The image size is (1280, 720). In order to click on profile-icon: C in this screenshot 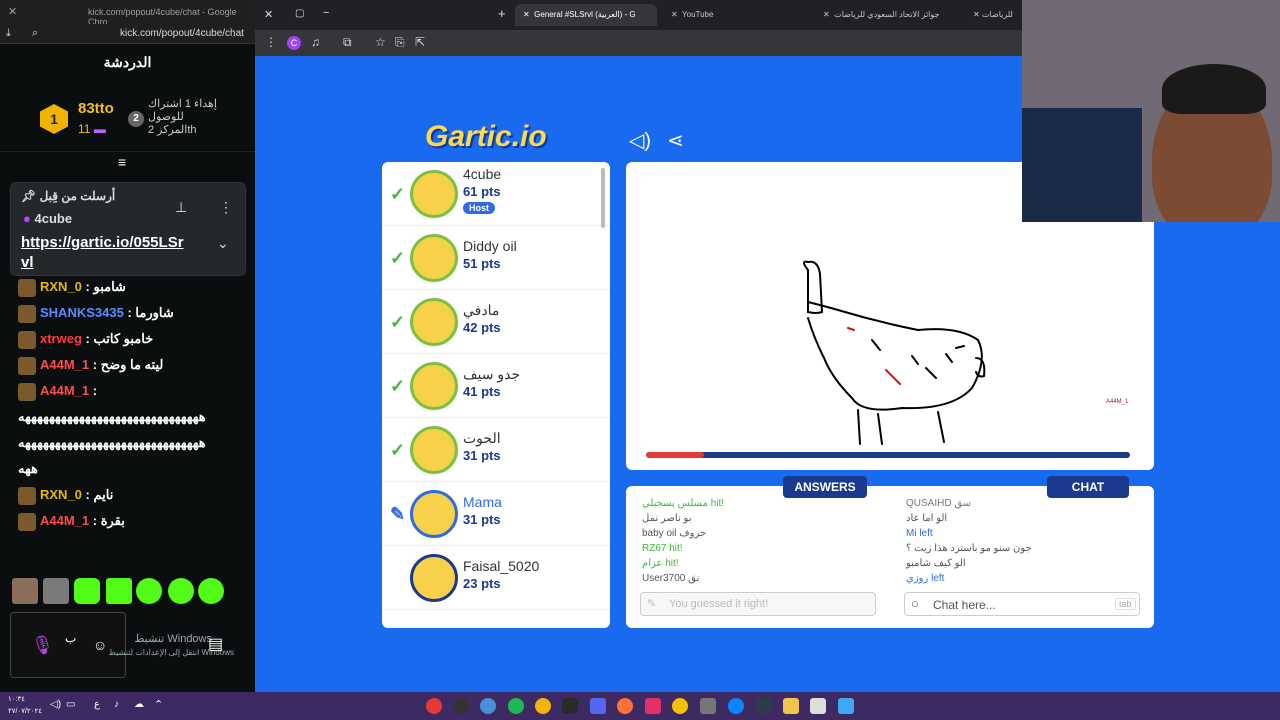, I will do `click(294, 43)`.